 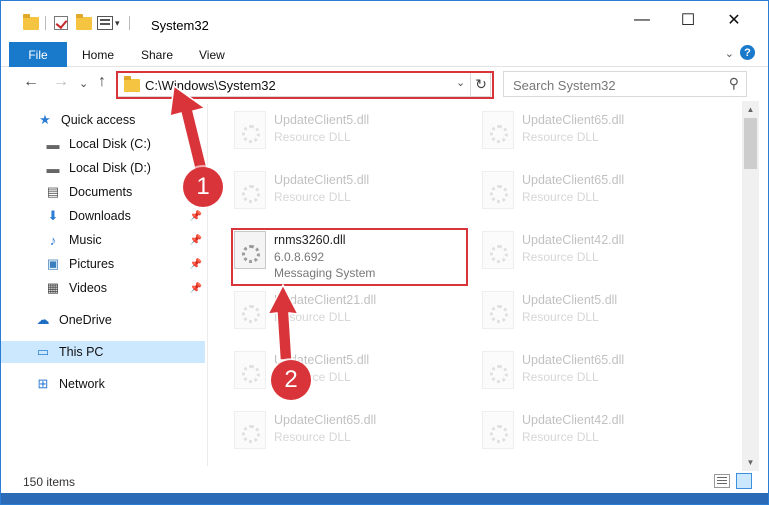 What do you see at coordinates (480, 84) in the screenshot?
I see `refresh-button: ↻` at bounding box center [480, 84].